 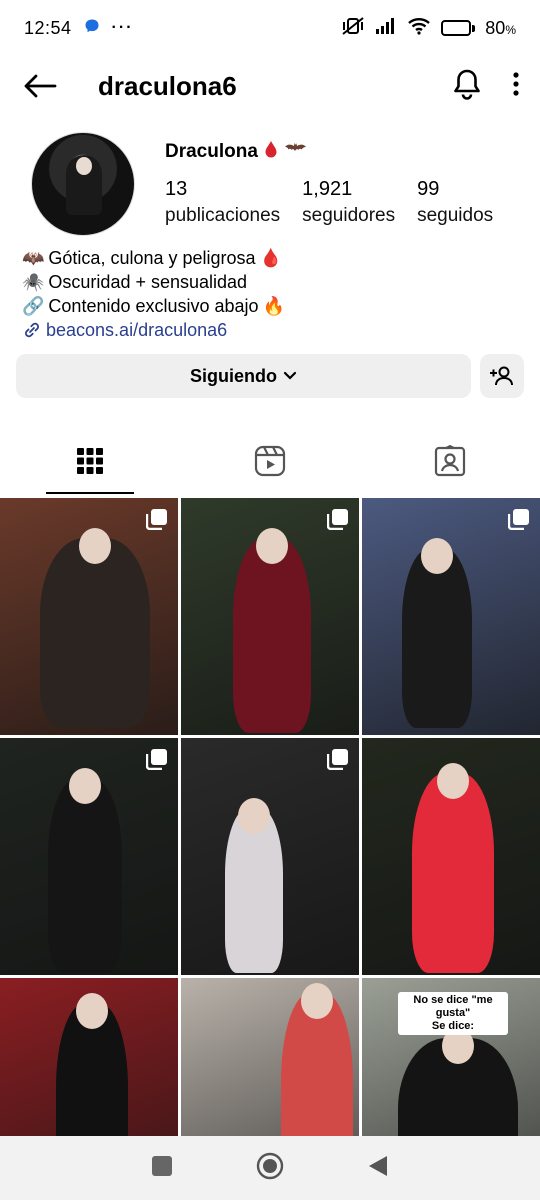 What do you see at coordinates (84, 166) in the screenshot?
I see `avatar-face` at bounding box center [84, 166].